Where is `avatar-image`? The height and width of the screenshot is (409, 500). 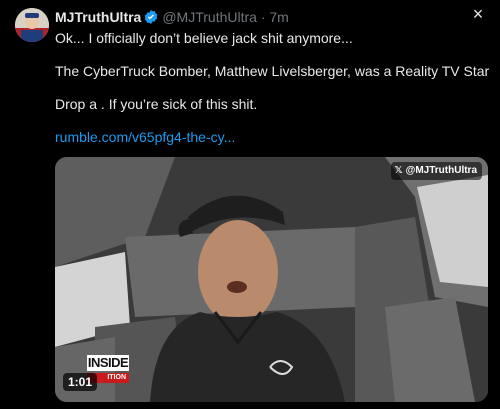 avatar-image is located at coordinates (32, 25).